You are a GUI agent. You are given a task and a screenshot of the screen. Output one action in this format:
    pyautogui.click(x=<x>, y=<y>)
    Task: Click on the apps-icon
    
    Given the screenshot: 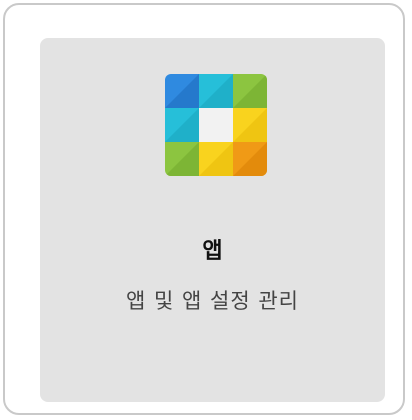 What is the action you would take?
    pyautogui.click(x=216, y=125)
    